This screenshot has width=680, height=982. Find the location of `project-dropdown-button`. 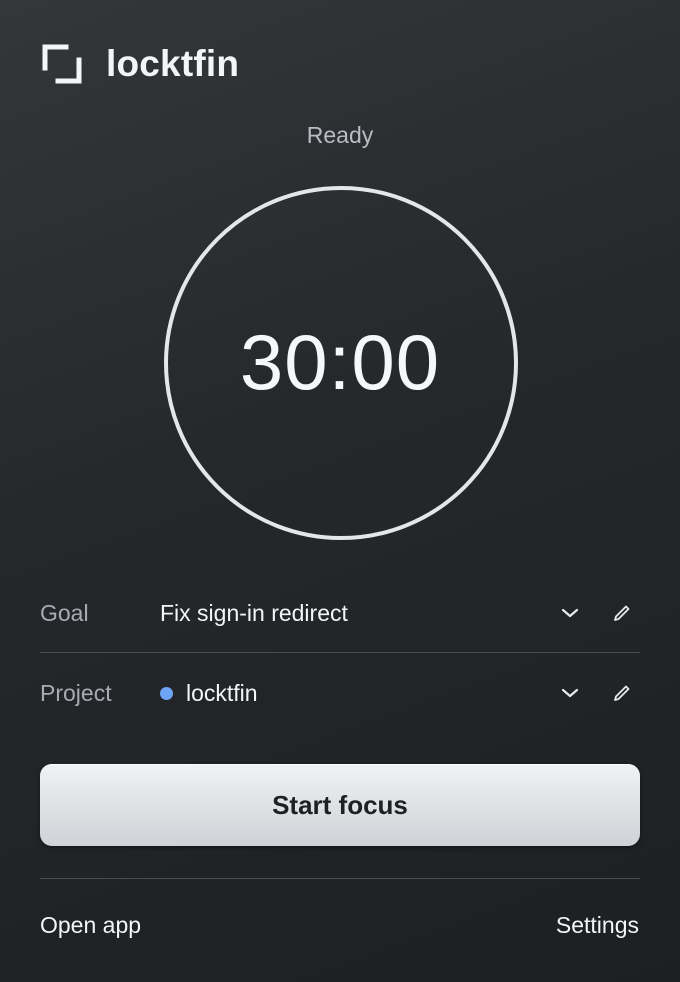

project-dropdown-button is located at coordinates (570, 693).